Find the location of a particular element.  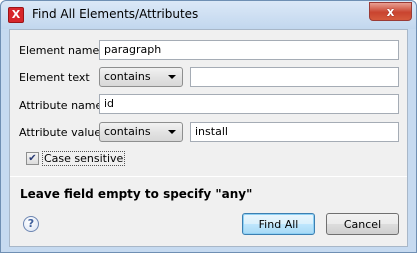

case-sensitive-label: Case sensitive is located at coordinates (84, 158).